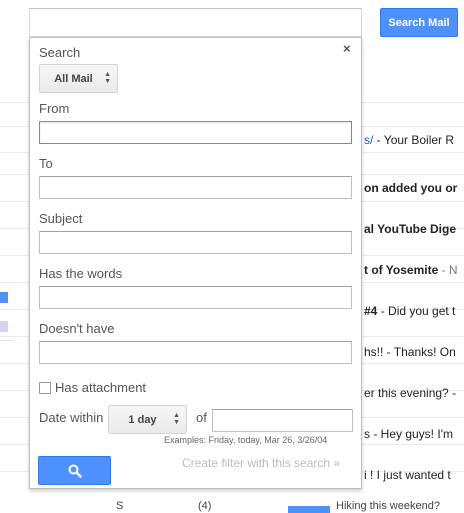  Describe the element at coordinates (414, 140) in the screenshot. I see `email-snippet: - Your Boiler R` at that location.